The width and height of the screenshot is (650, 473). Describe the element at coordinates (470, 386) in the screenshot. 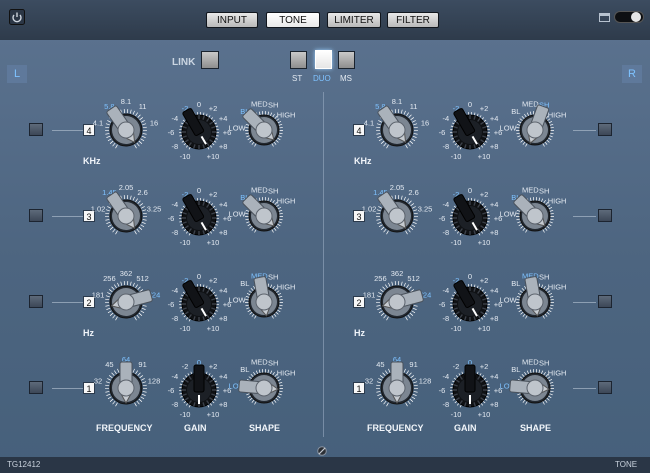

I see `right-band-1-gain-knob` at that location.